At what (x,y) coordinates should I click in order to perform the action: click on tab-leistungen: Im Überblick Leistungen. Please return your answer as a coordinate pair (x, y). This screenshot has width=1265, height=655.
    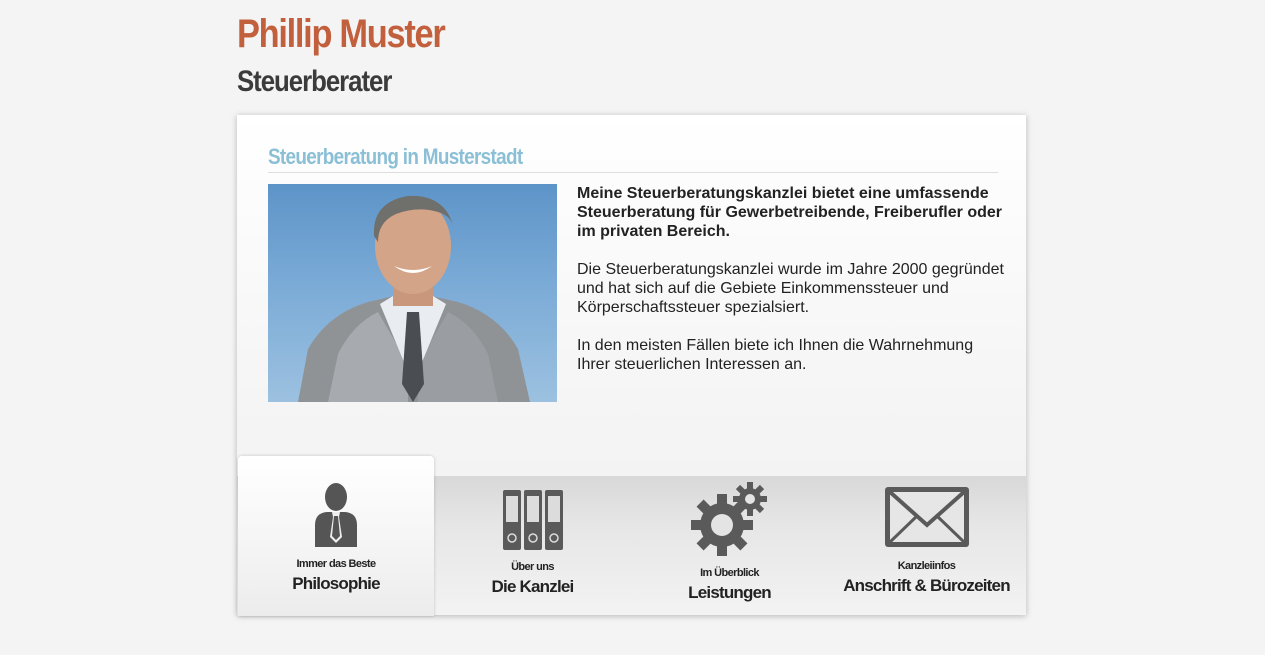
    Looking at the image, I should click on (729, 545).